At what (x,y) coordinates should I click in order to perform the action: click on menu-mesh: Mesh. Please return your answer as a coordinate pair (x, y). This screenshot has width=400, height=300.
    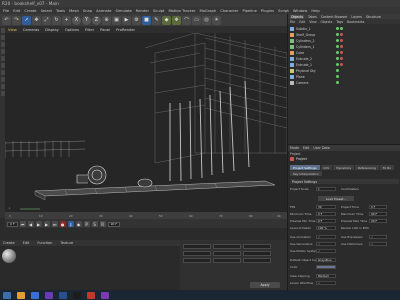
    Looking at the image, I should click on (74, 11).